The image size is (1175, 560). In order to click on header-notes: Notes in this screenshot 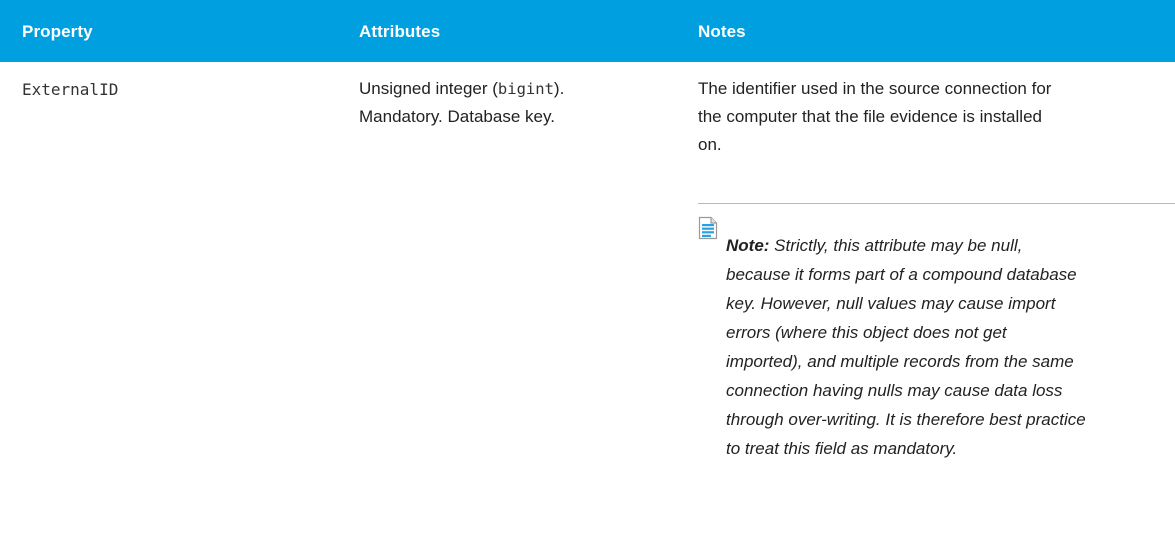, I will do `click(722, 31)`.